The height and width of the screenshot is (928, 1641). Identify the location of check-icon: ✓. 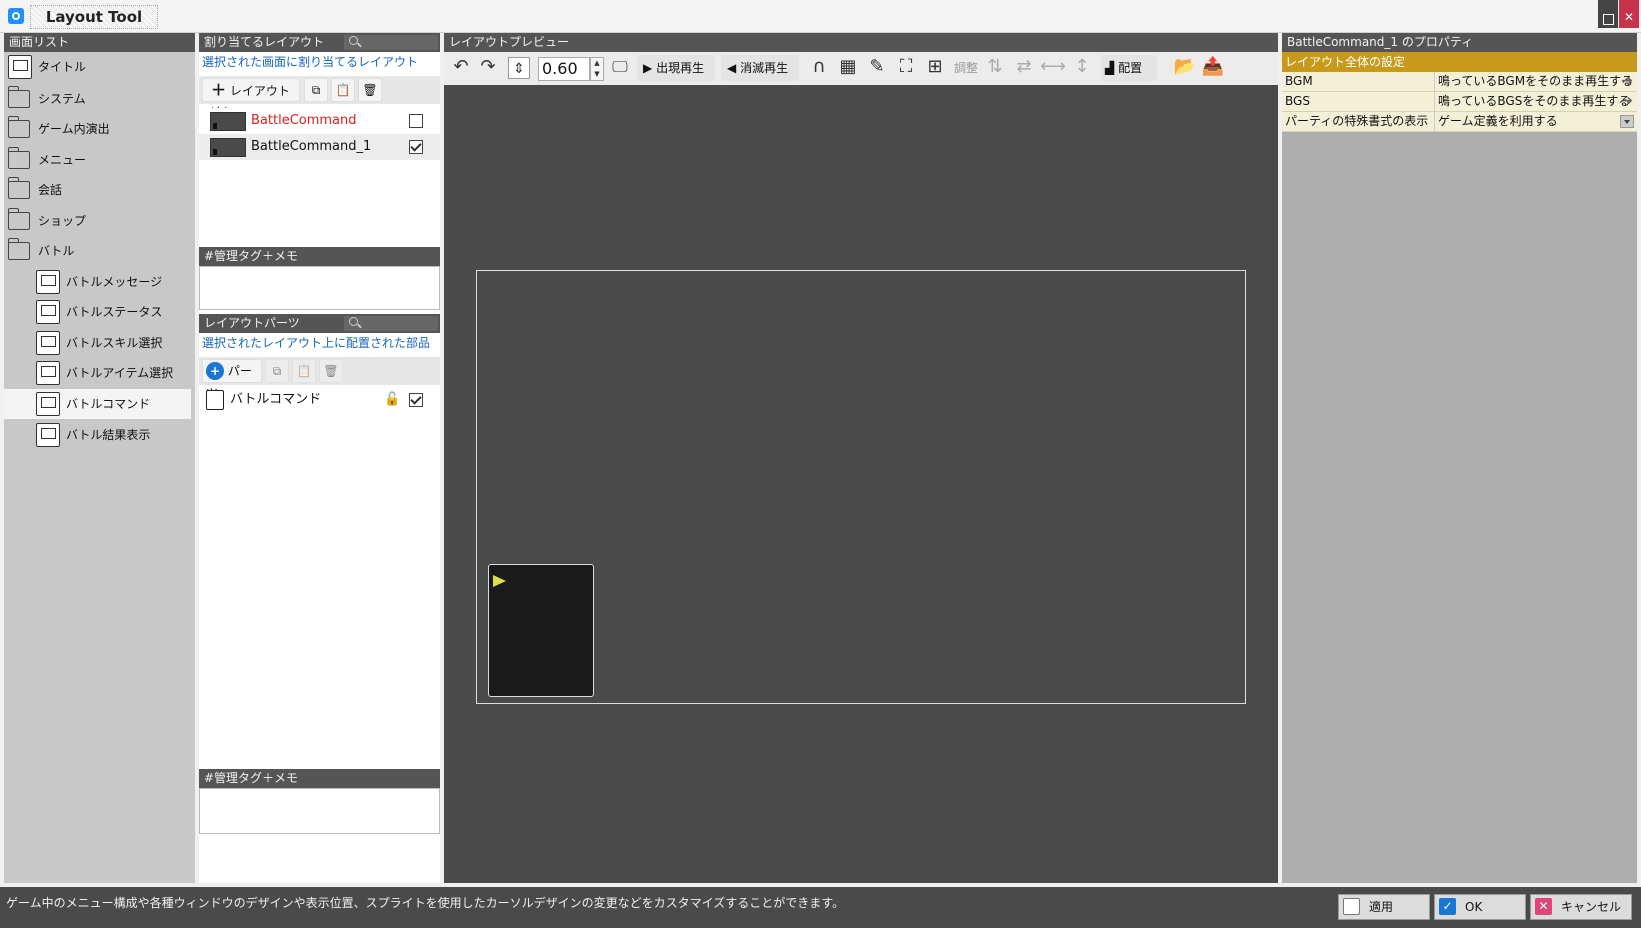
(1447, 906).